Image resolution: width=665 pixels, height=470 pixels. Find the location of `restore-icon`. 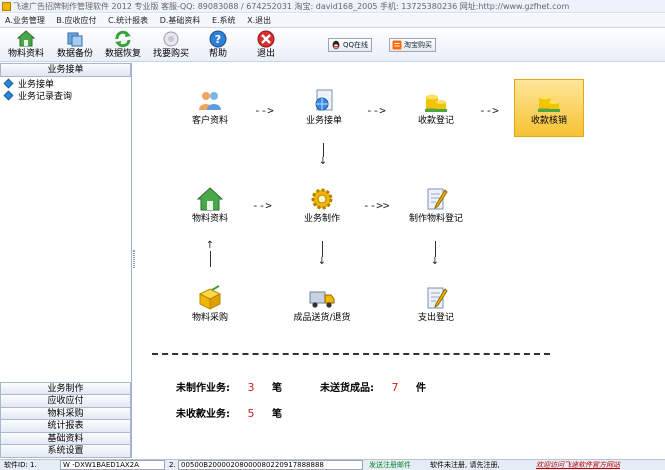

restore-icon is located at coordinates (123, 39).